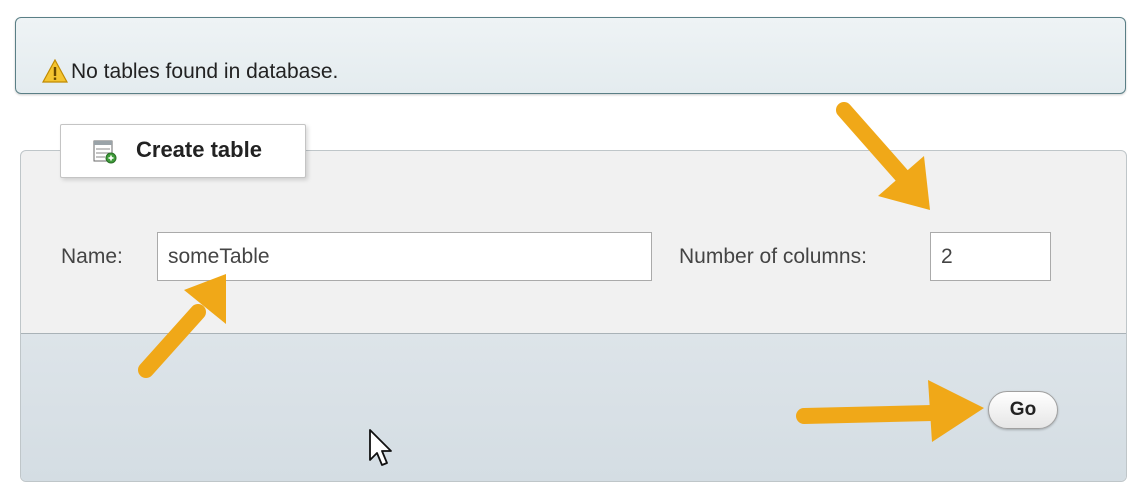 The width and height of the screenshot is (1134, 484). I want to click on number-of-columns-input, so click(990, 256).